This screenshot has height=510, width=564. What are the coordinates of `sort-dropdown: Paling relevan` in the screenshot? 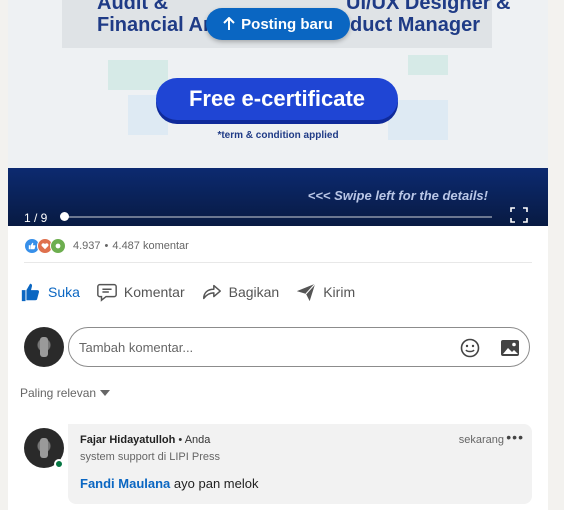 It's located at (65, 393).